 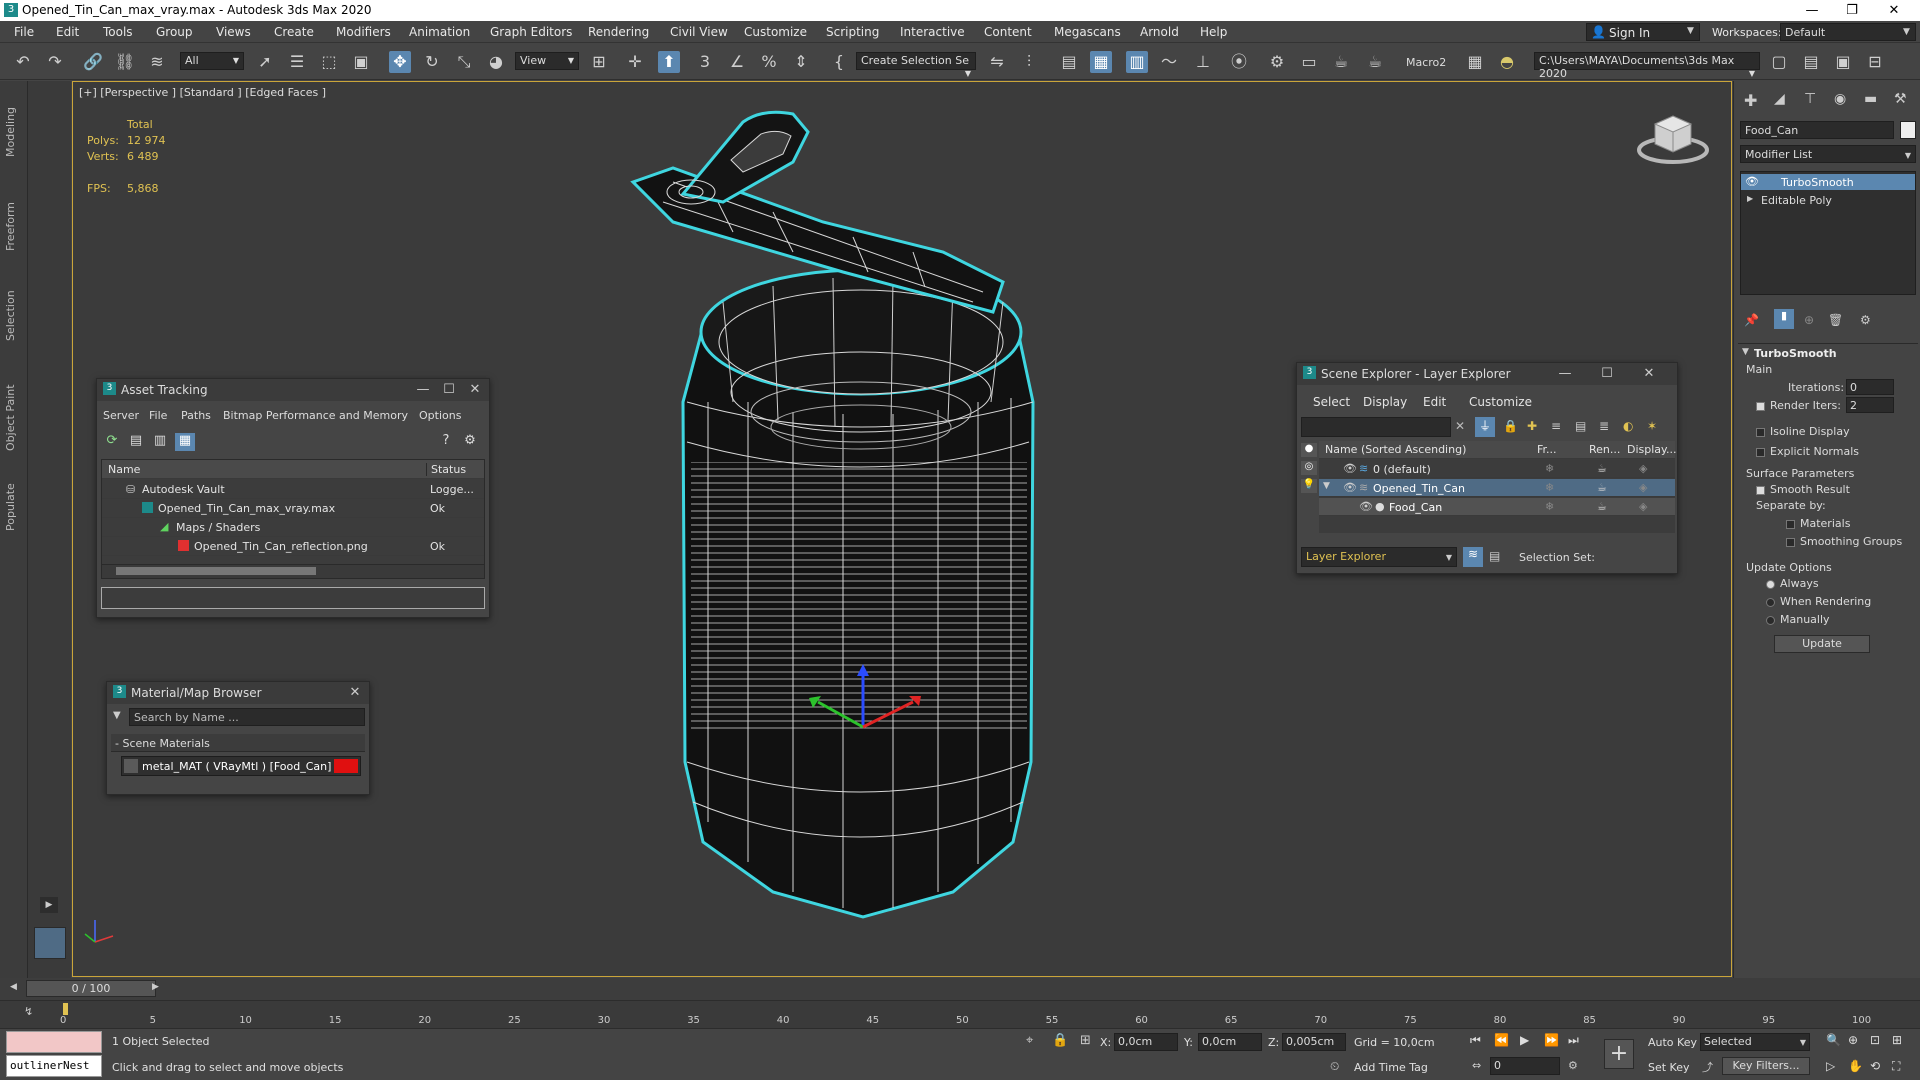 What do you see at coordinates (1494, 556) in the screenshot?
I see `selection-set-icon: ▤` at bounding box center [1494, 556].